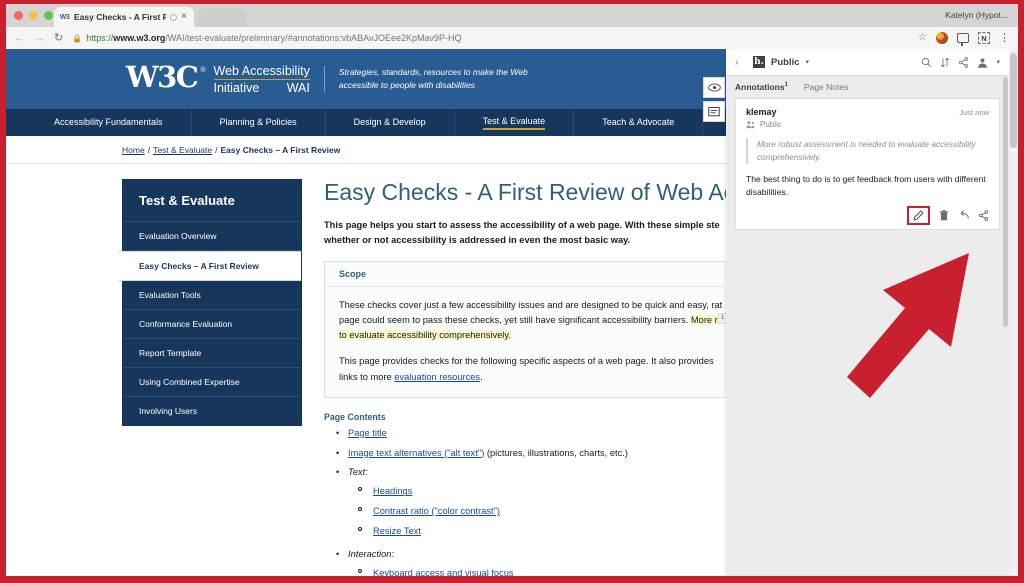 Image resolution: width=1024 pixels, height=583 pixels. I want to click on pencil-icon, so click(918, 215).